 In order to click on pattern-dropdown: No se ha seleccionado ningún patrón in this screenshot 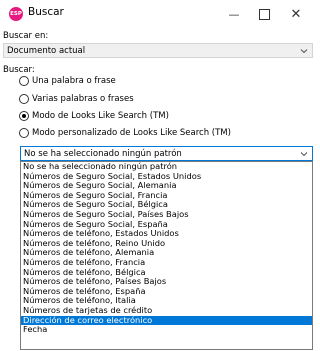, I will do `click(166, 153)`.